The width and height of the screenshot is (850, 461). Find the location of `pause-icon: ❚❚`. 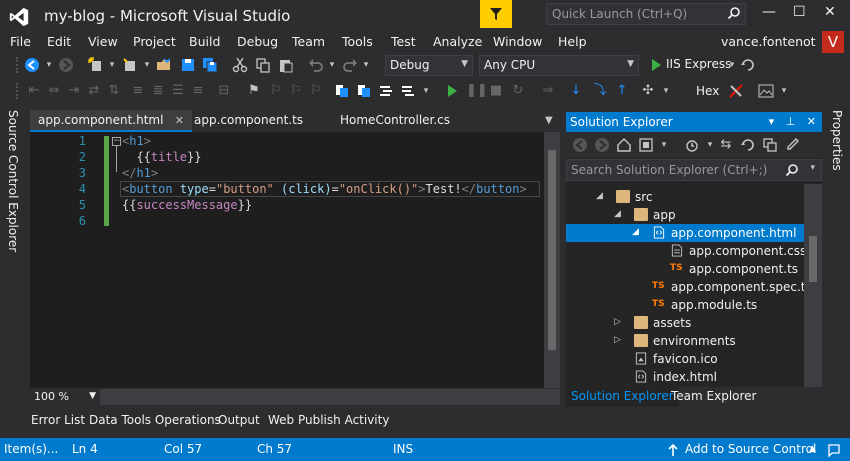

pause-icon: ❚❚ is located at coordinates (477, 91).